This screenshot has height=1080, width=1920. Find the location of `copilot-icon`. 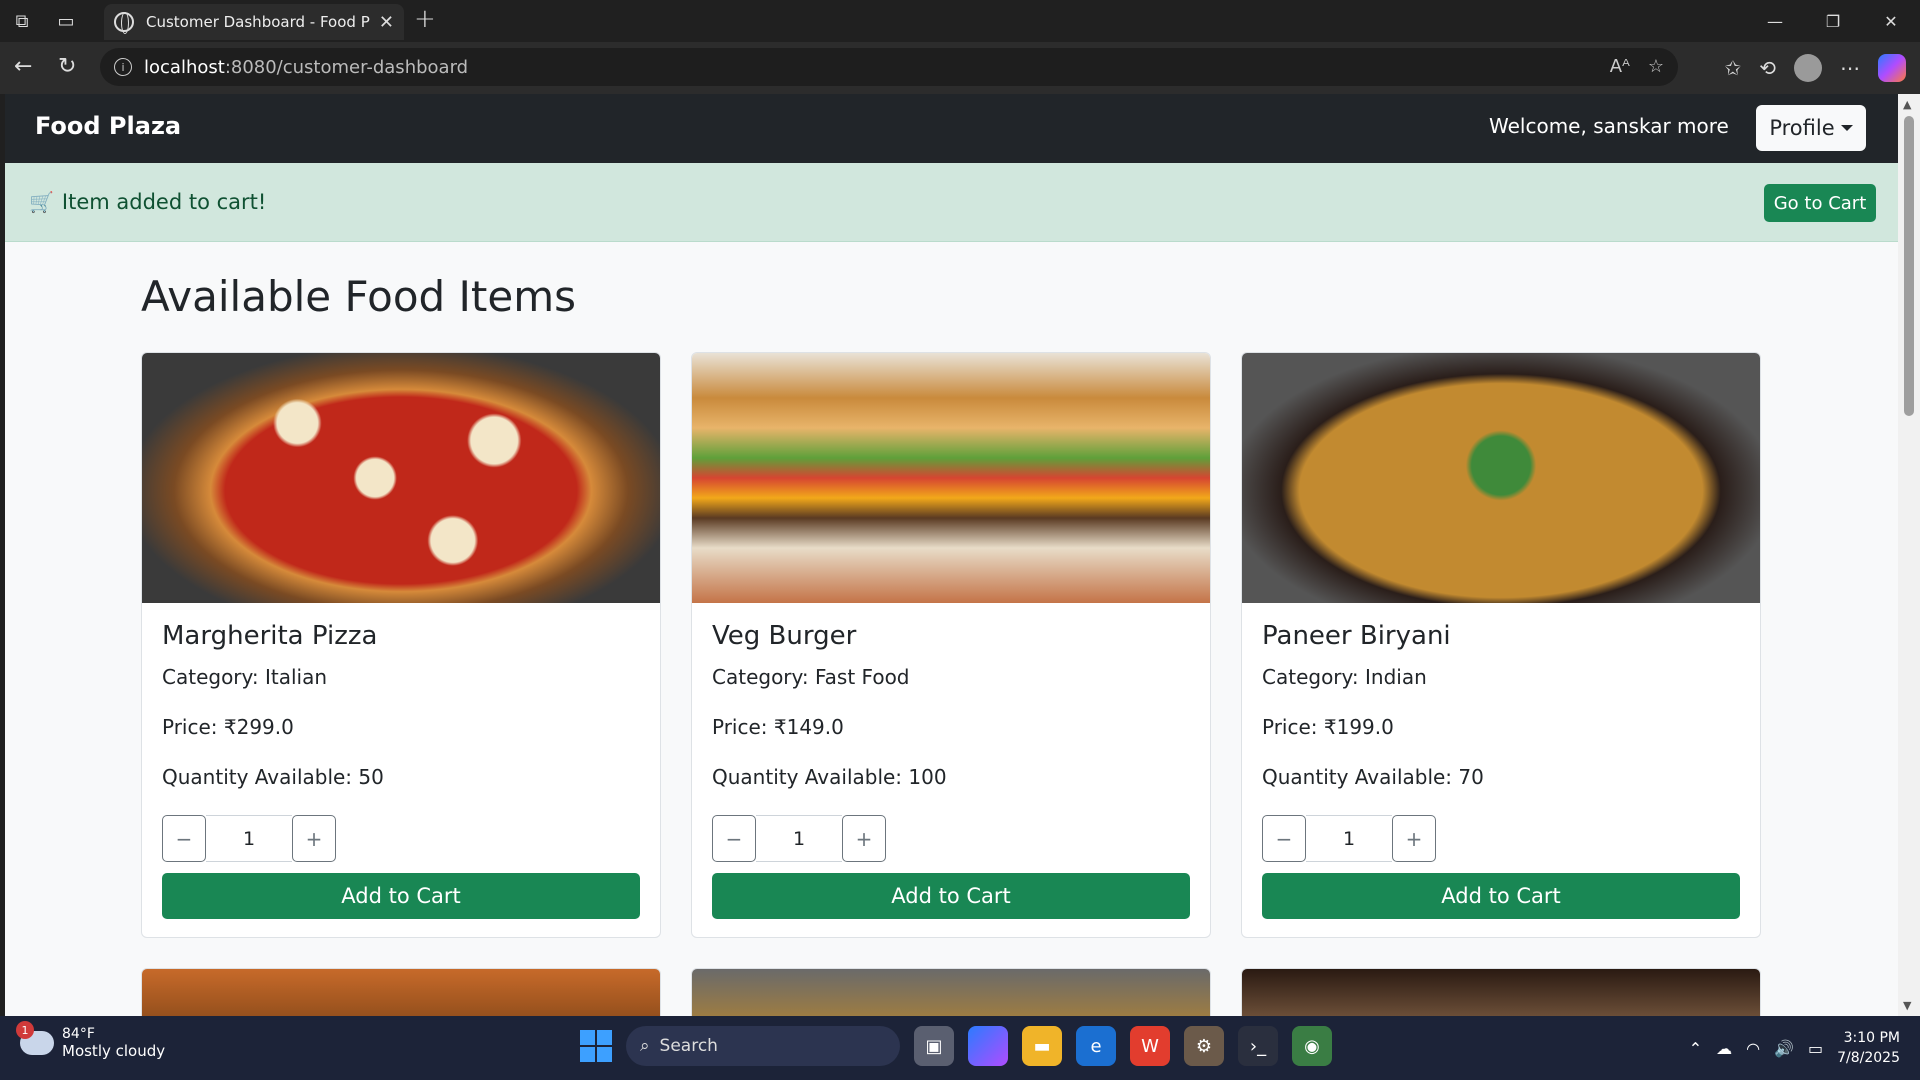

copilot-icon is located at coordinates (1892, 68).